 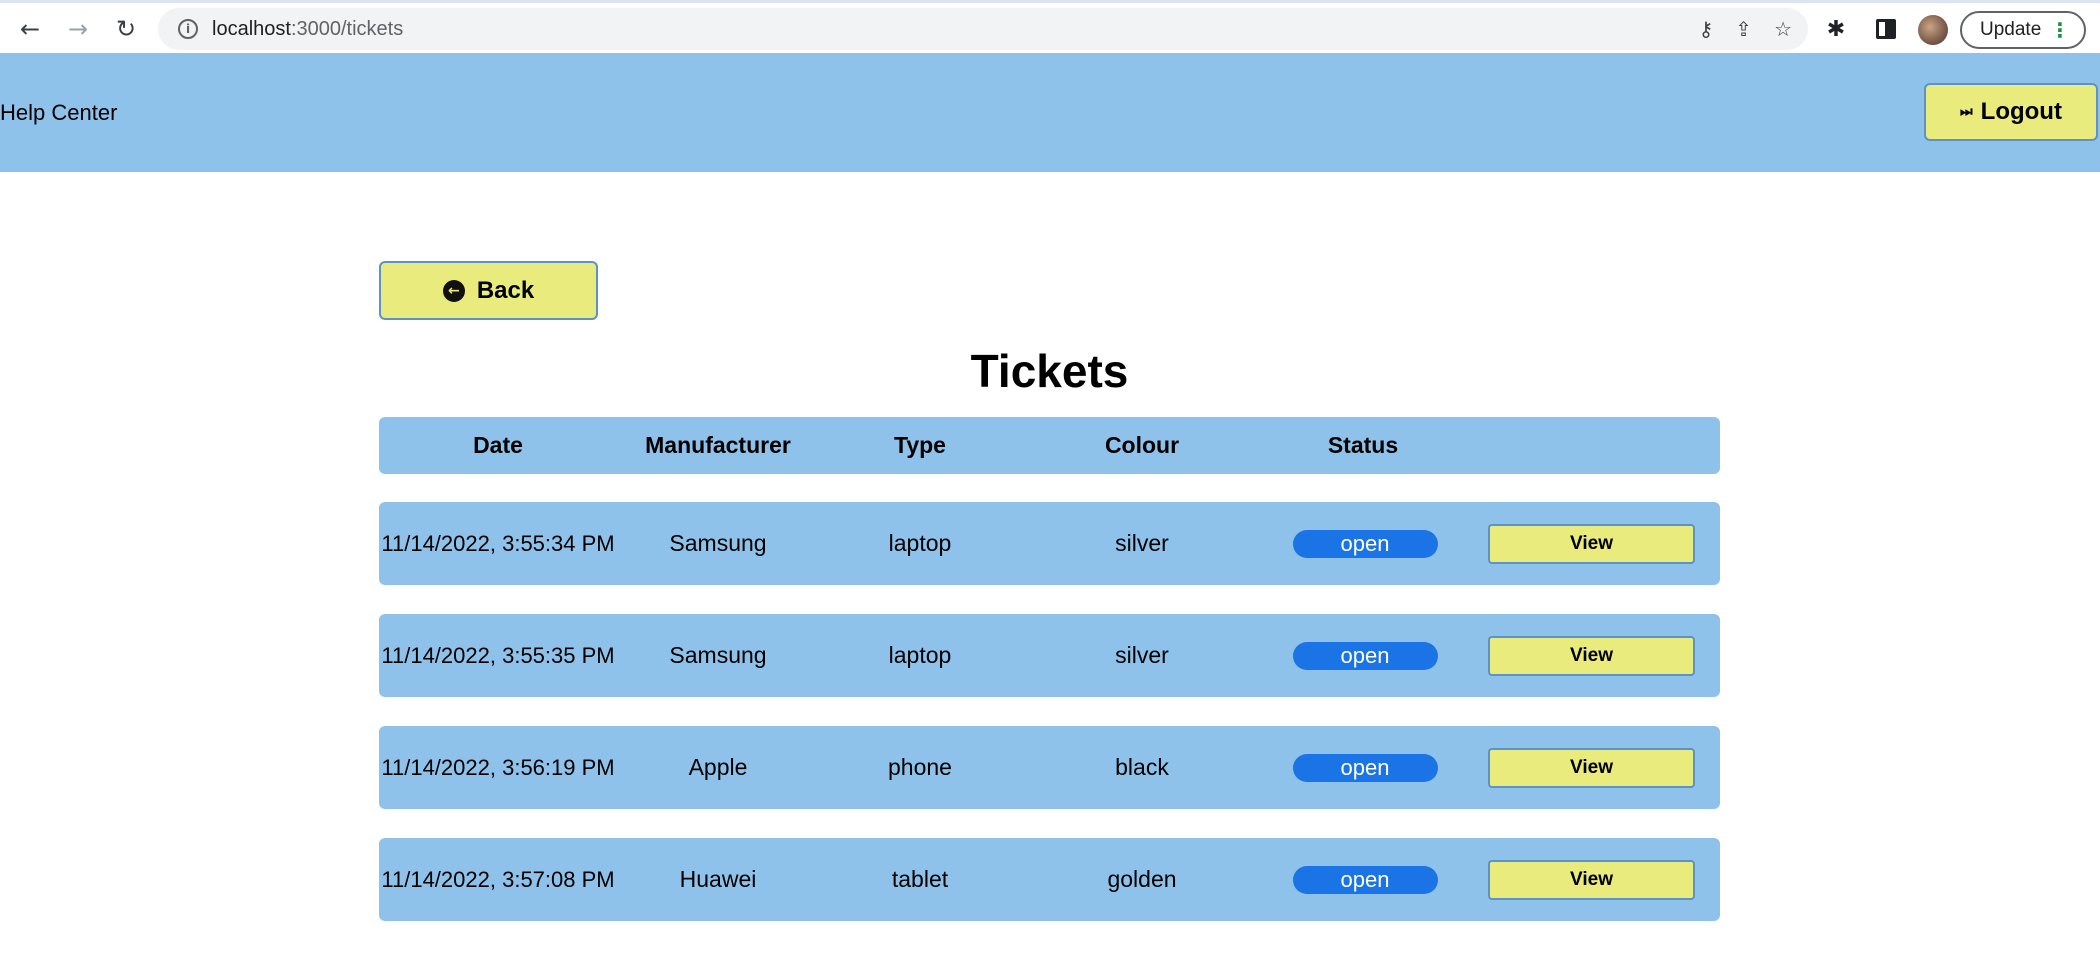 What do you see at coordinates (78, 29) in the screenshot?
I see `forward-arrow-icon: →` at bounding box center [78, 29].